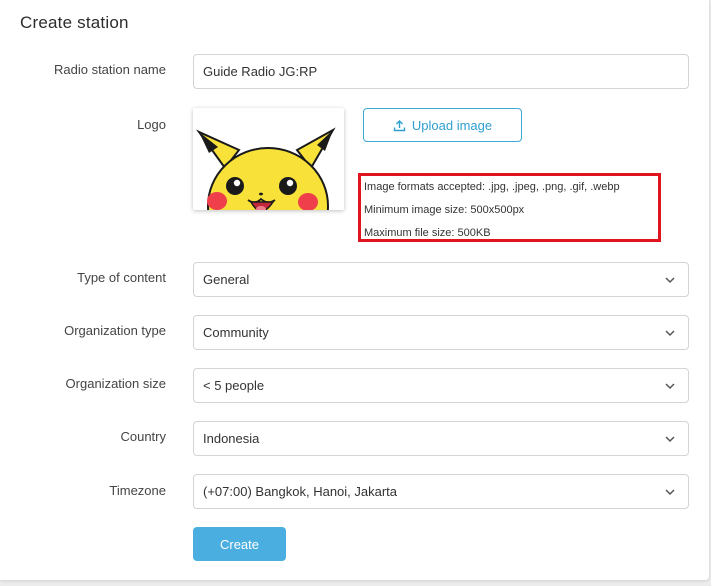 The width and height of the screenshot is (711, 586). I want to click on create-button: Create, so click(239, 544).